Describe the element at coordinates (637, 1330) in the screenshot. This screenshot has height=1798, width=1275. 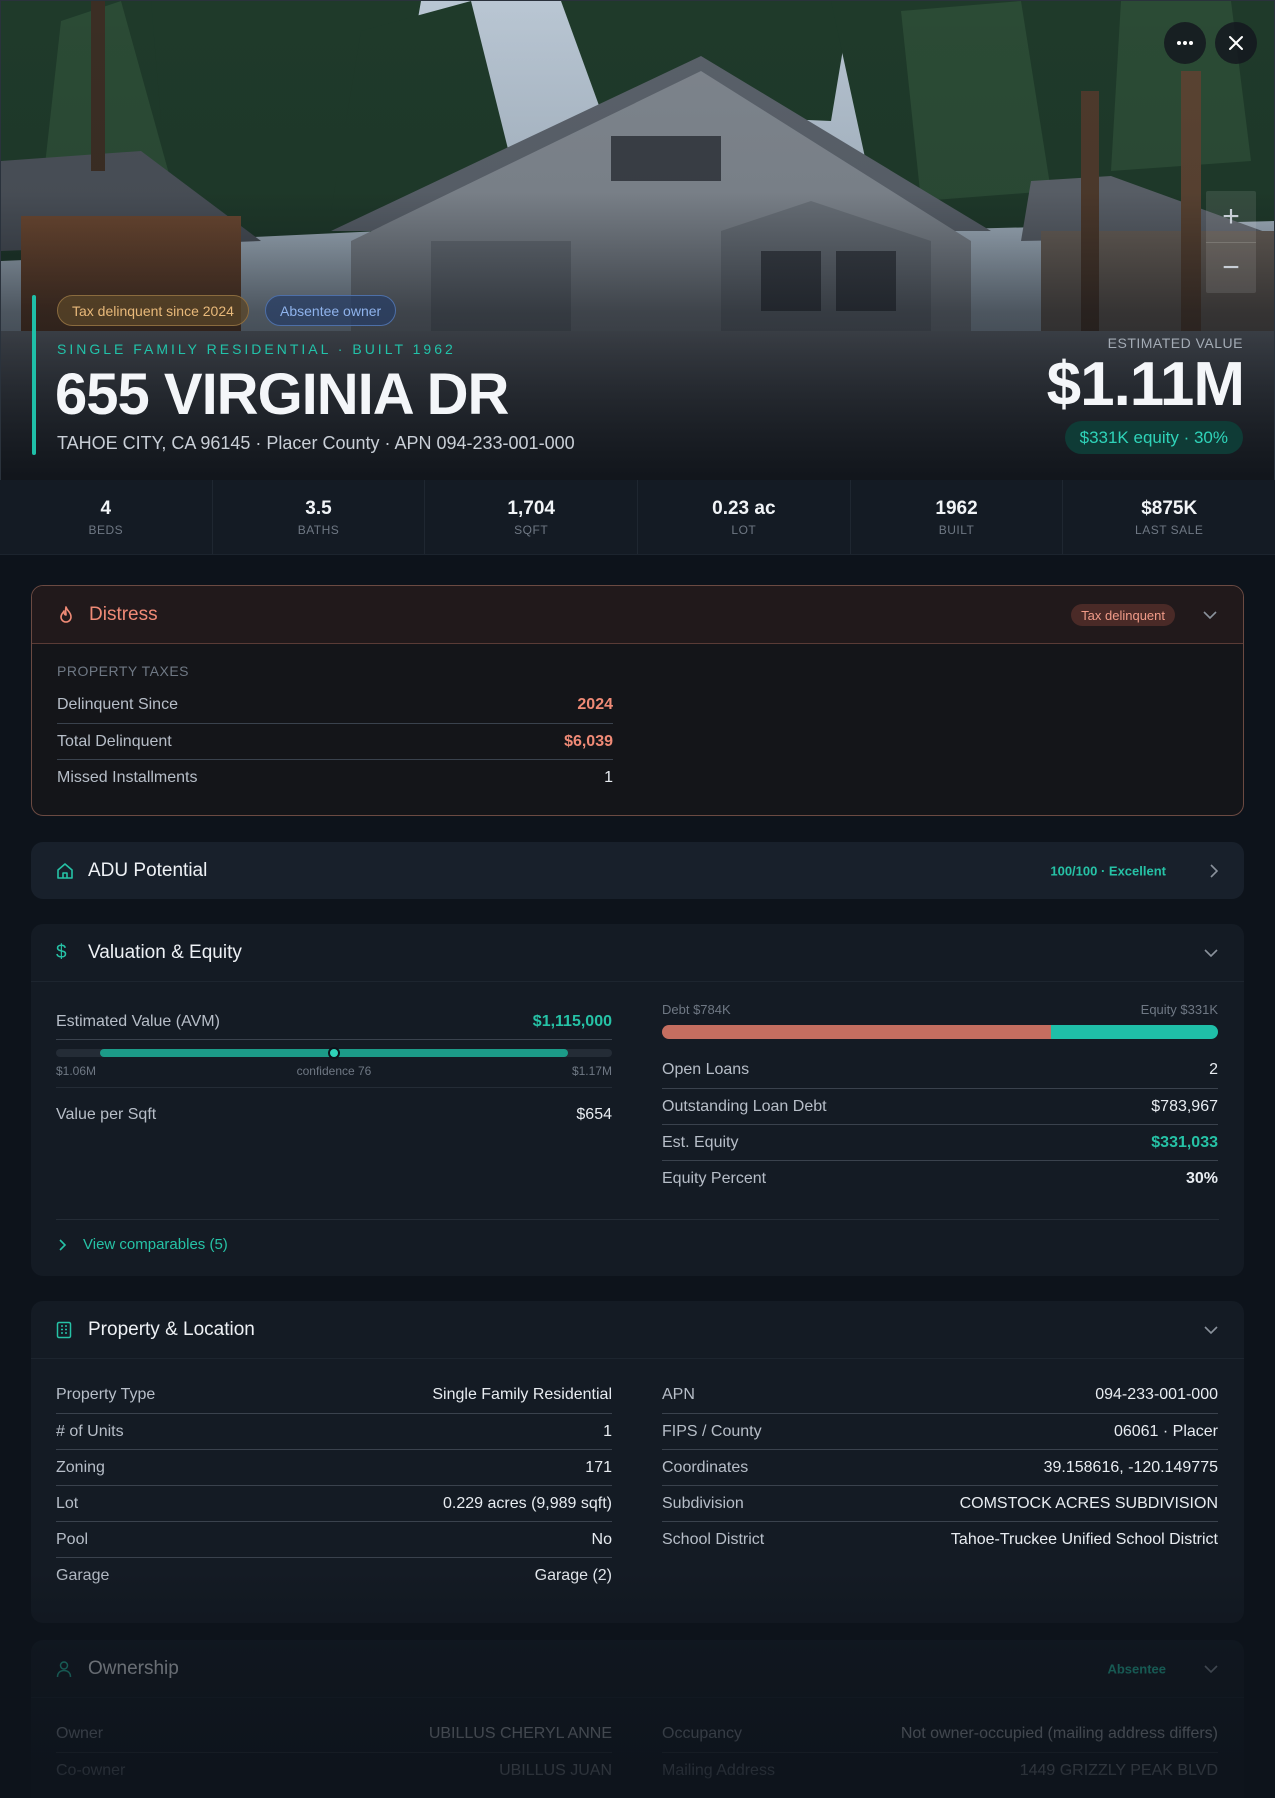
I see `location-header: Property & Location` at that location.